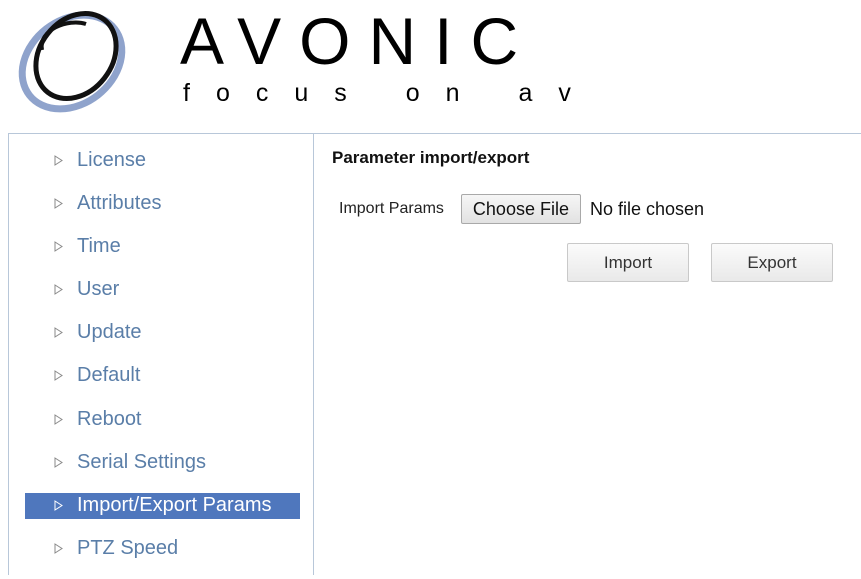 The height and width of the screenshot is (579, 861). What do you see at coordinates (162, 419) in the screenshot?
I see `sidebar-item-reboot: Reboot` at bounding box center [162, 419].